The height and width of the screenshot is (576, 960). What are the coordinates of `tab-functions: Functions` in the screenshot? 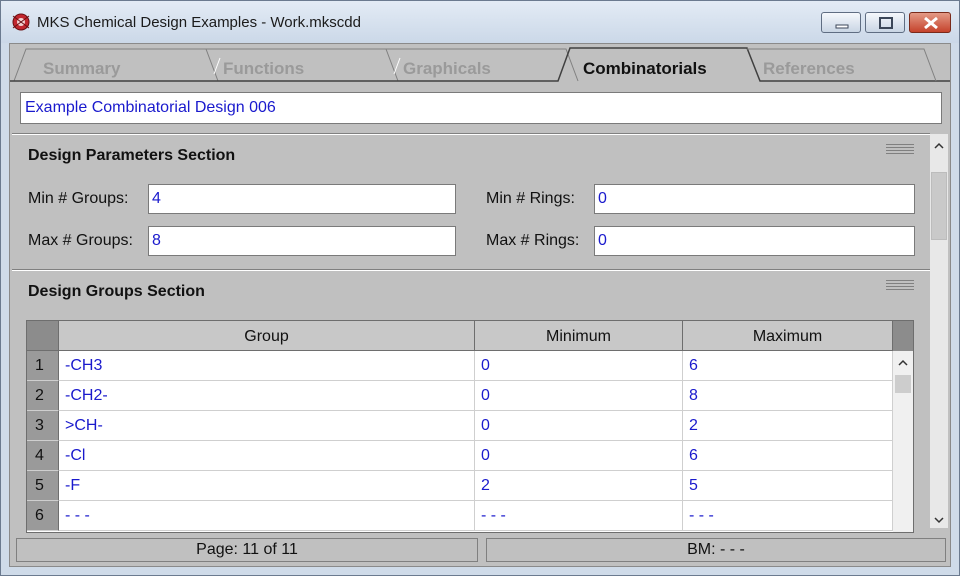 It's located at (301, 65).